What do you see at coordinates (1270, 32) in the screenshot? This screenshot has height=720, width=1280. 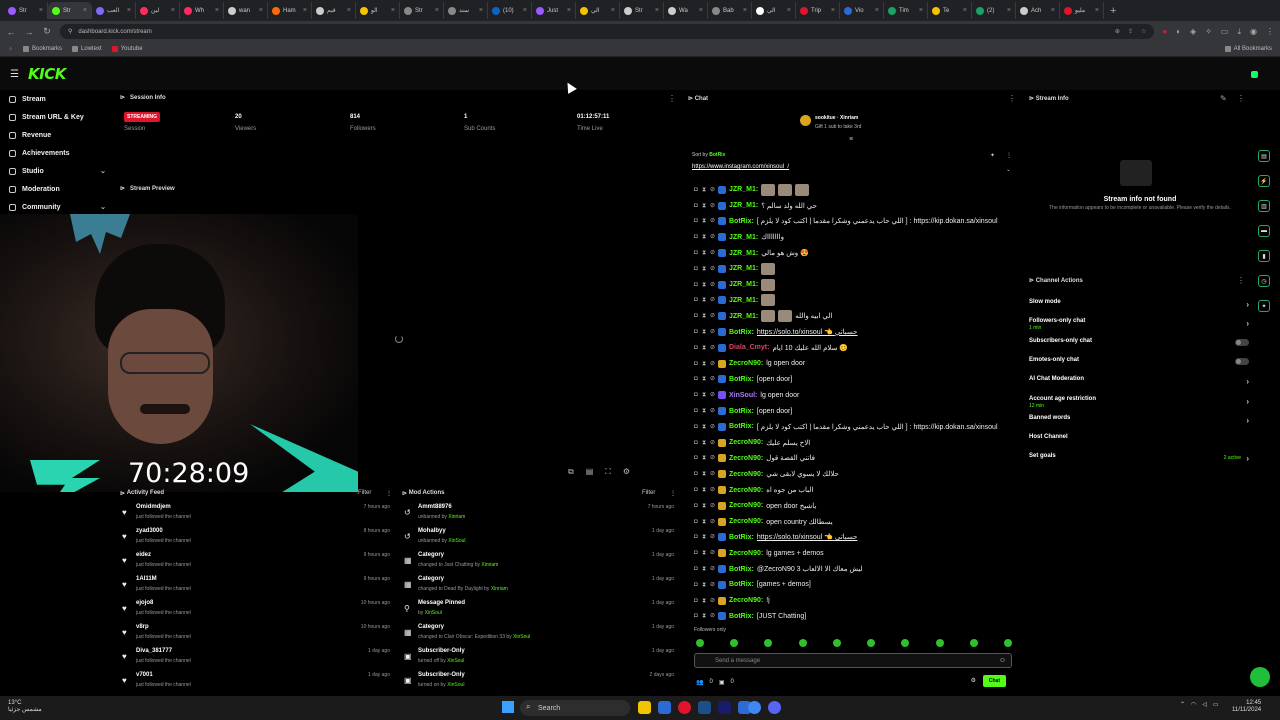 I see `browser-menu-icon: ⋮` at bounding box center [1270, 32].